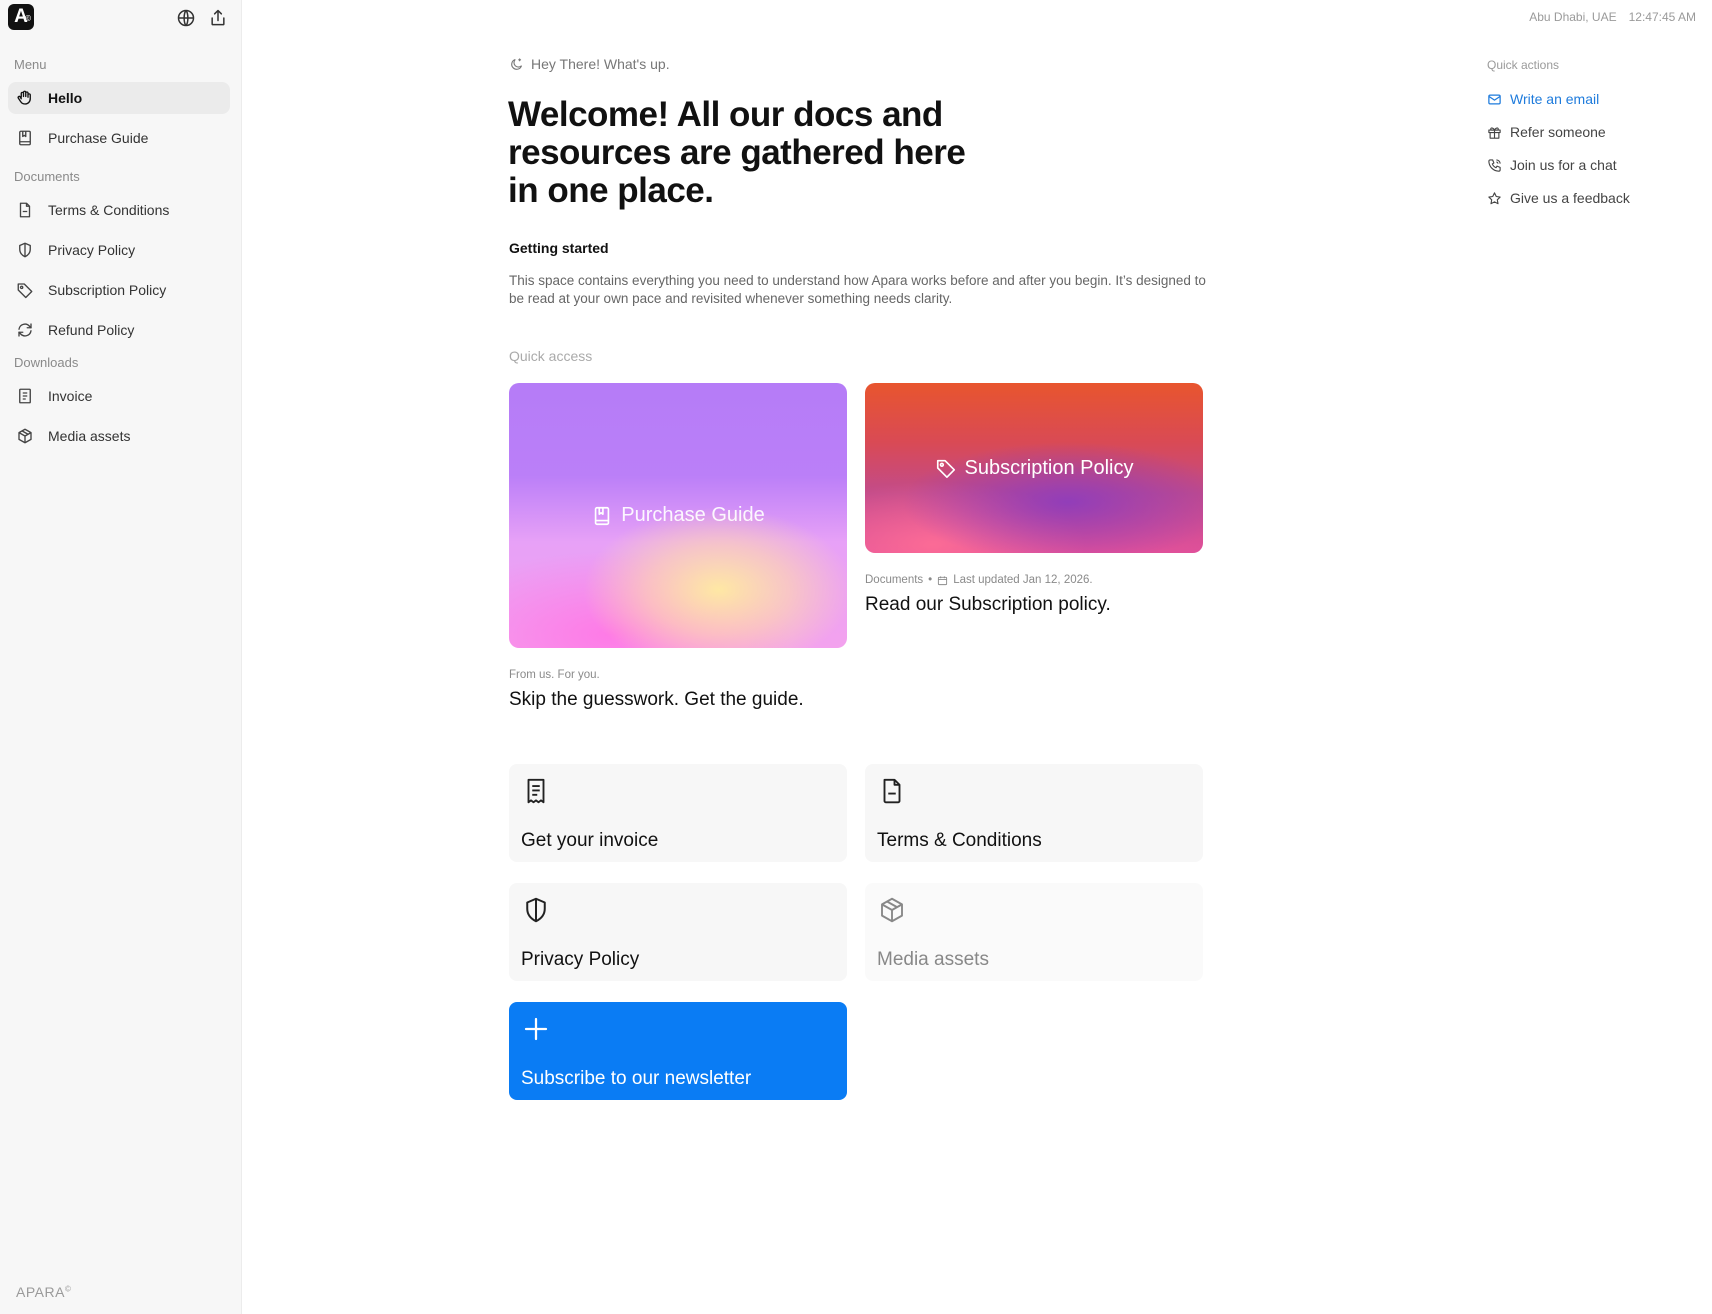 The height and width of the screenshot is (1314, 1712). I want to click on sidebar-section-downloads: Downloads, so click(46, 362).